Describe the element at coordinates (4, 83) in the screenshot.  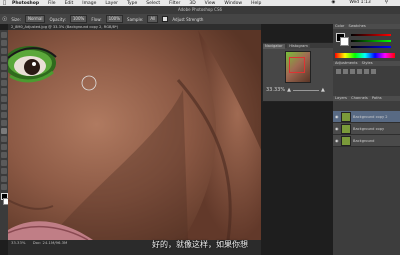
I see `healing-brush-tool-icon` at that location.